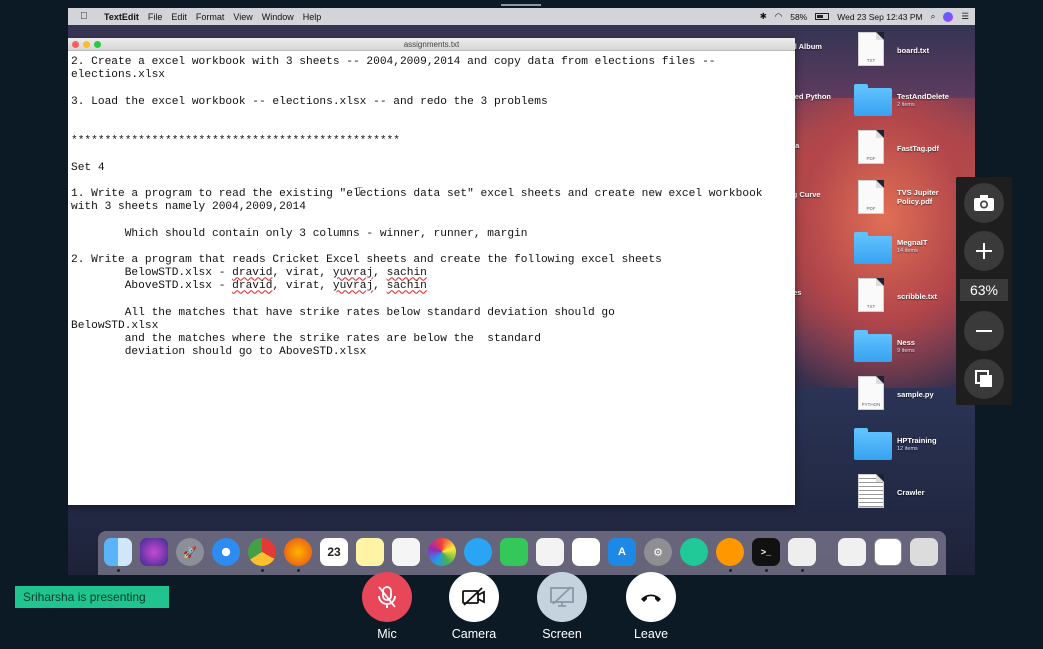 The image size is (1043, 649). I want to click on minus-icon, so click(984, 331).